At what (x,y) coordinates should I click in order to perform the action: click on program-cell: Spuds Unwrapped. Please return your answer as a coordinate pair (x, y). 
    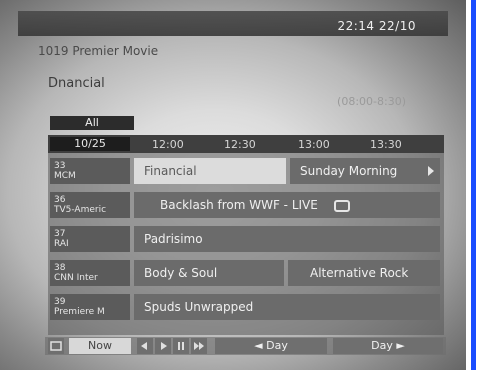
    Looking at the image, I should click on (287, 307).